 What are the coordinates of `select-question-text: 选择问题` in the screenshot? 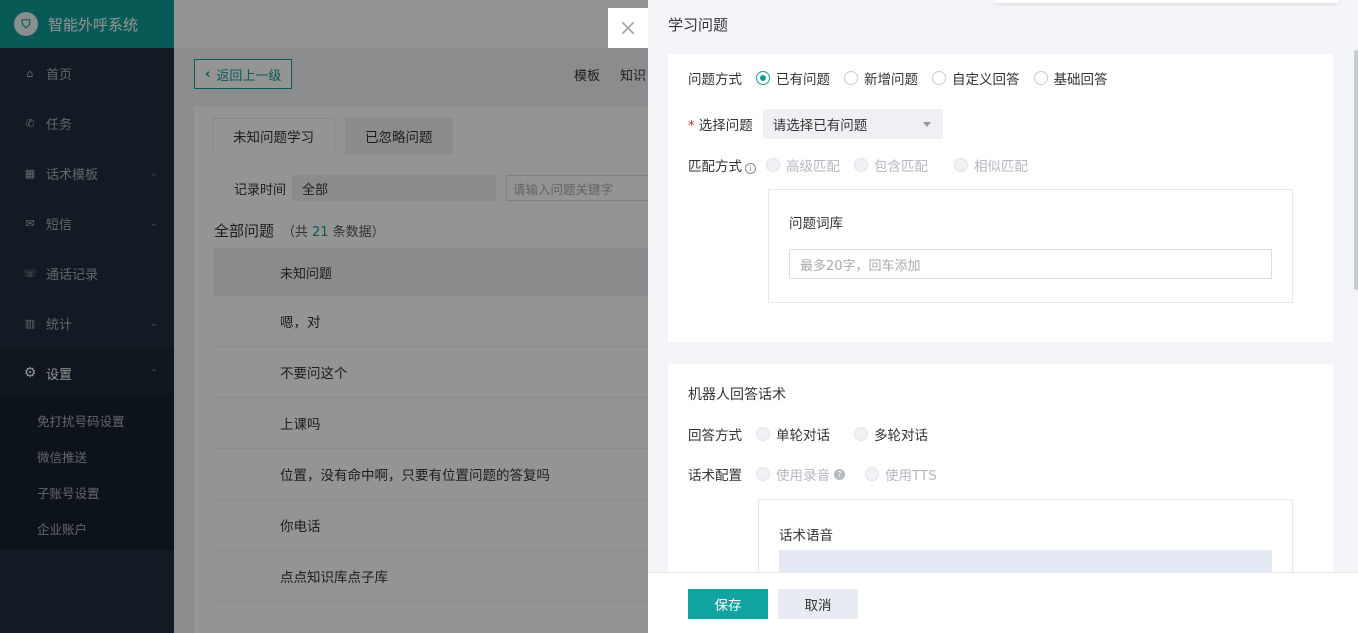 It's located at (725, 126).